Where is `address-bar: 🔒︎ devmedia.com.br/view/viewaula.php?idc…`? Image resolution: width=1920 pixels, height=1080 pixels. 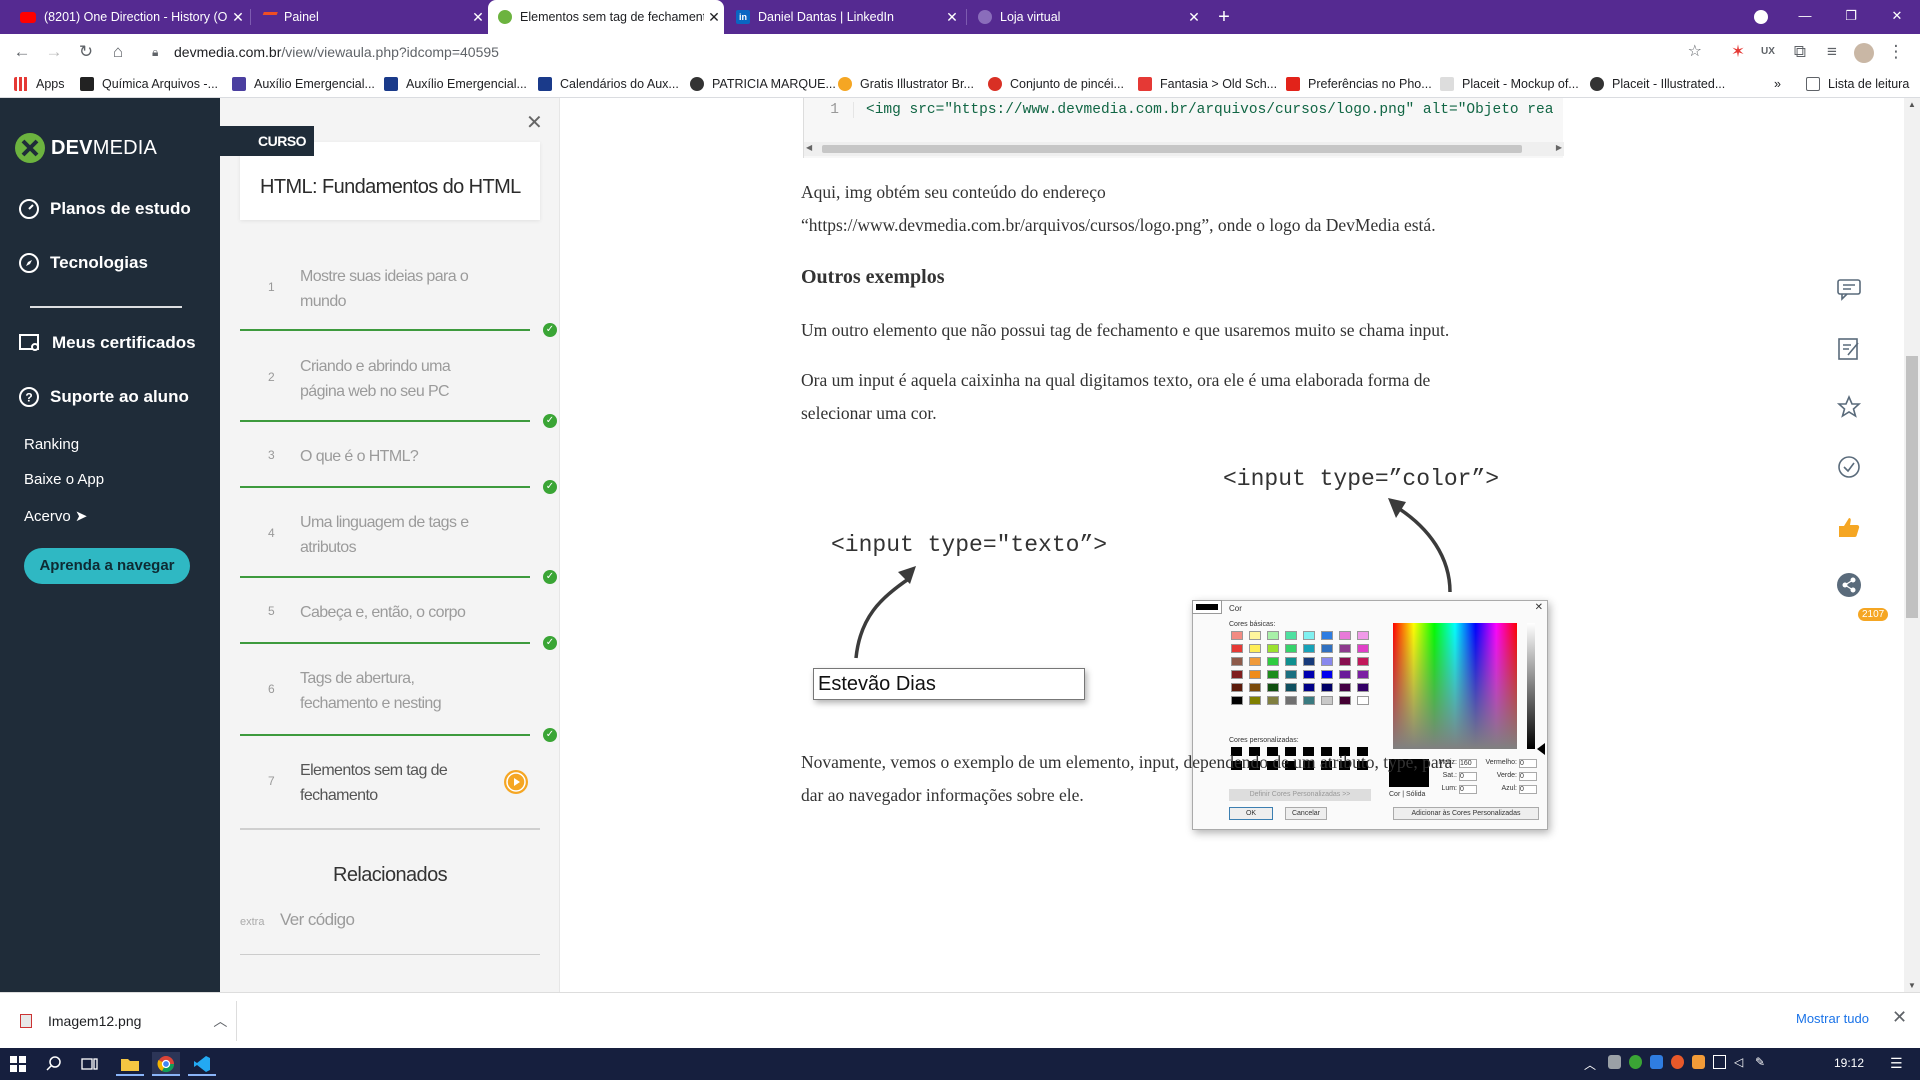 address-bar: 🔒︎ devmedia.com.br/view/viewaula.php?idc… is located at coordinates (921, 52).